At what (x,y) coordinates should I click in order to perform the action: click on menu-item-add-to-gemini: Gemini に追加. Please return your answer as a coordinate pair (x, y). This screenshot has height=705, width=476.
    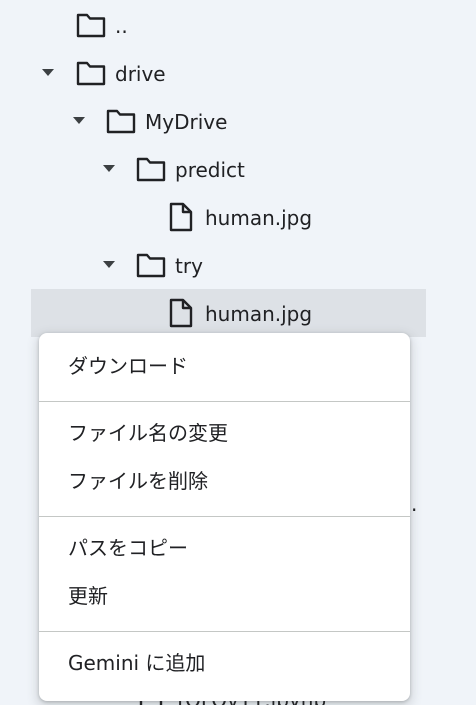
    Looking at the image, I should click on (224, 663).